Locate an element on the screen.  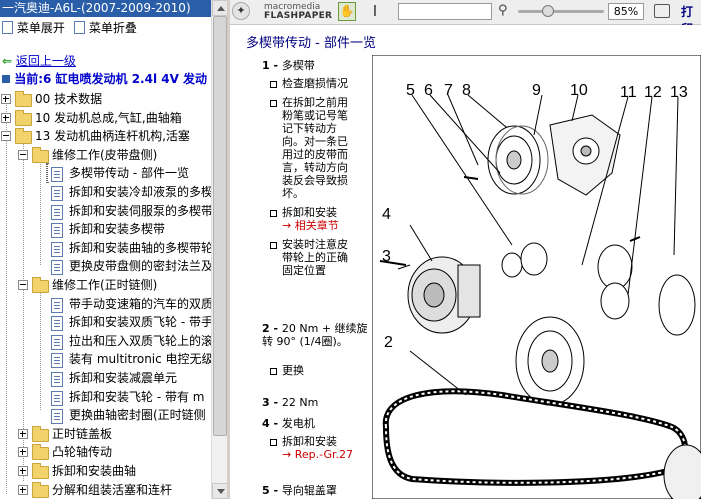
component-title: 多楔带 is located at coordinates (298, 65).